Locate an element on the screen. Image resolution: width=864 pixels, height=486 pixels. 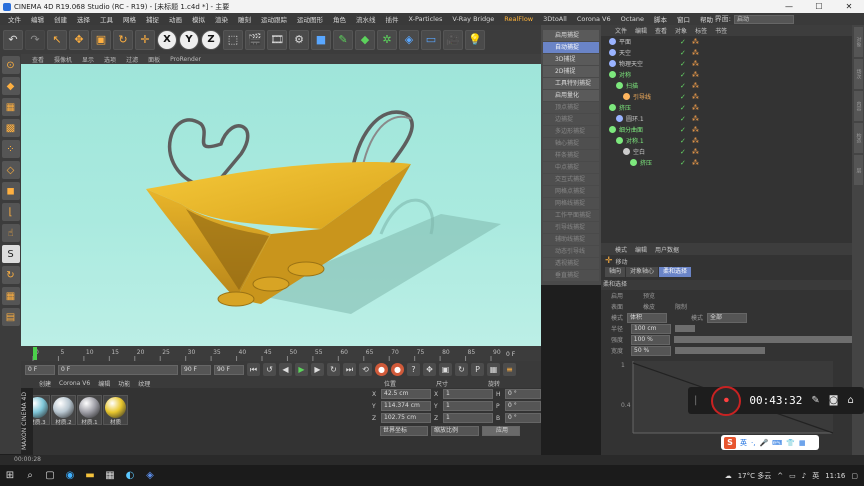
snap-plugin-item: 轴心捕捉 is located at coordinates (571, 143).